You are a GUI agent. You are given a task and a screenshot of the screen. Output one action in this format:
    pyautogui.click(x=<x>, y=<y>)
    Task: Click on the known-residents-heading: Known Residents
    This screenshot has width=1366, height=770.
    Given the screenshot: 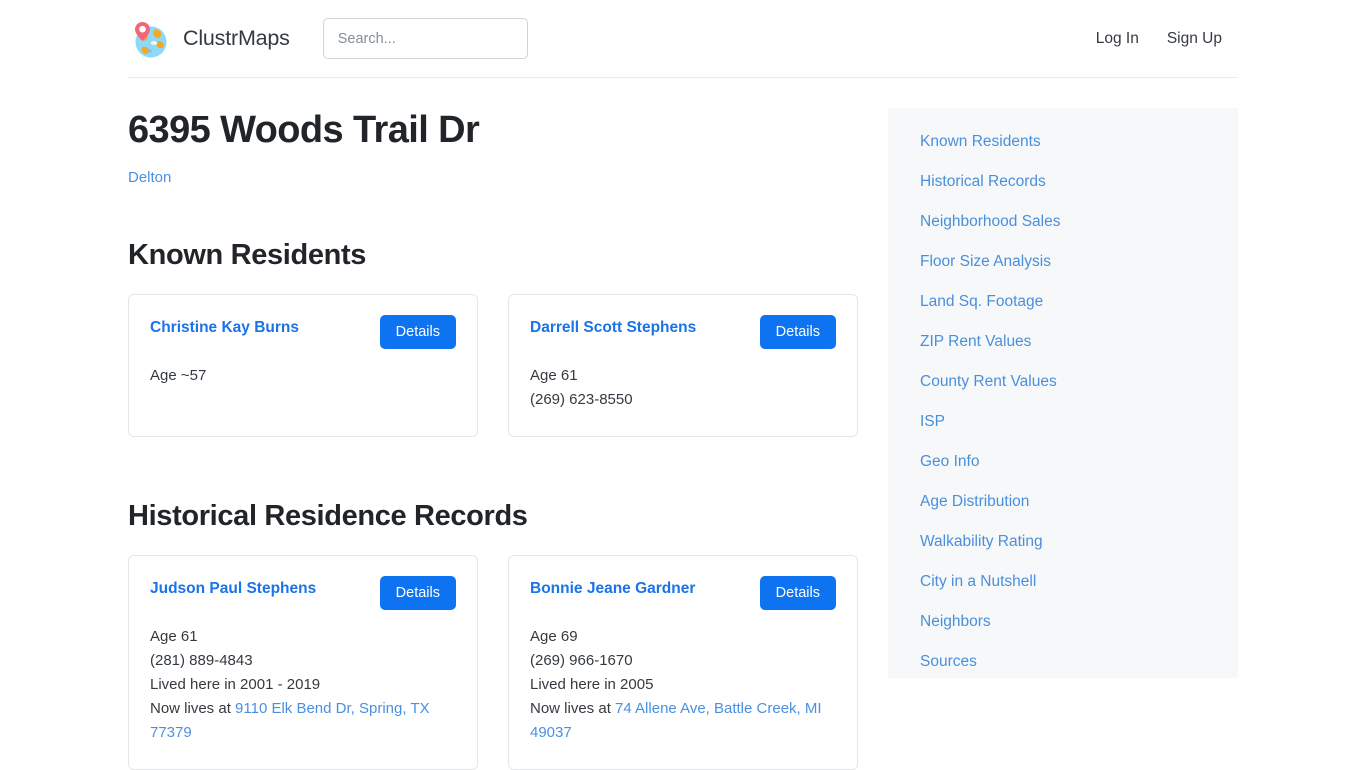 What is the action you would take?
    pyautogui.click(x=247, y=254)
    